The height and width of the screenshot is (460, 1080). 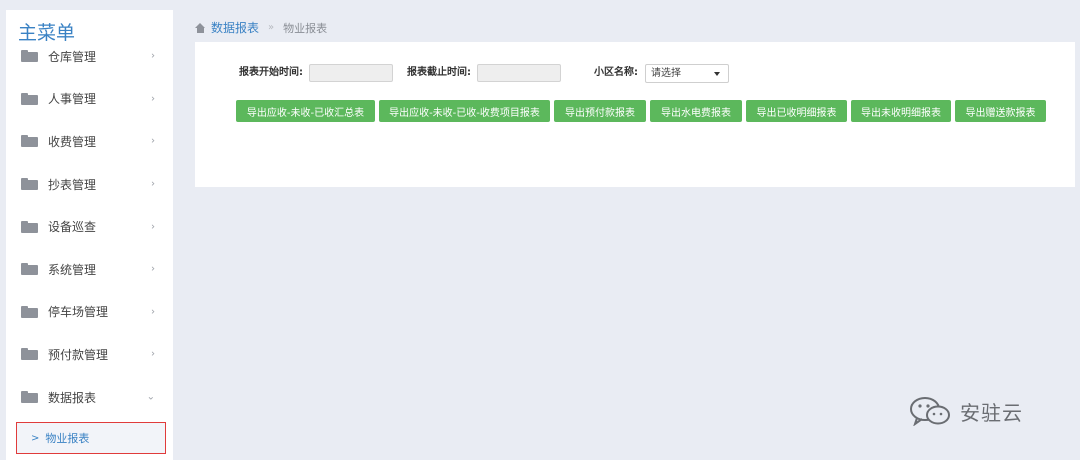 What do you see at coordinates (351, 73) in the screenshot?
I see `start-time-input` at bounding box center [351, 73].